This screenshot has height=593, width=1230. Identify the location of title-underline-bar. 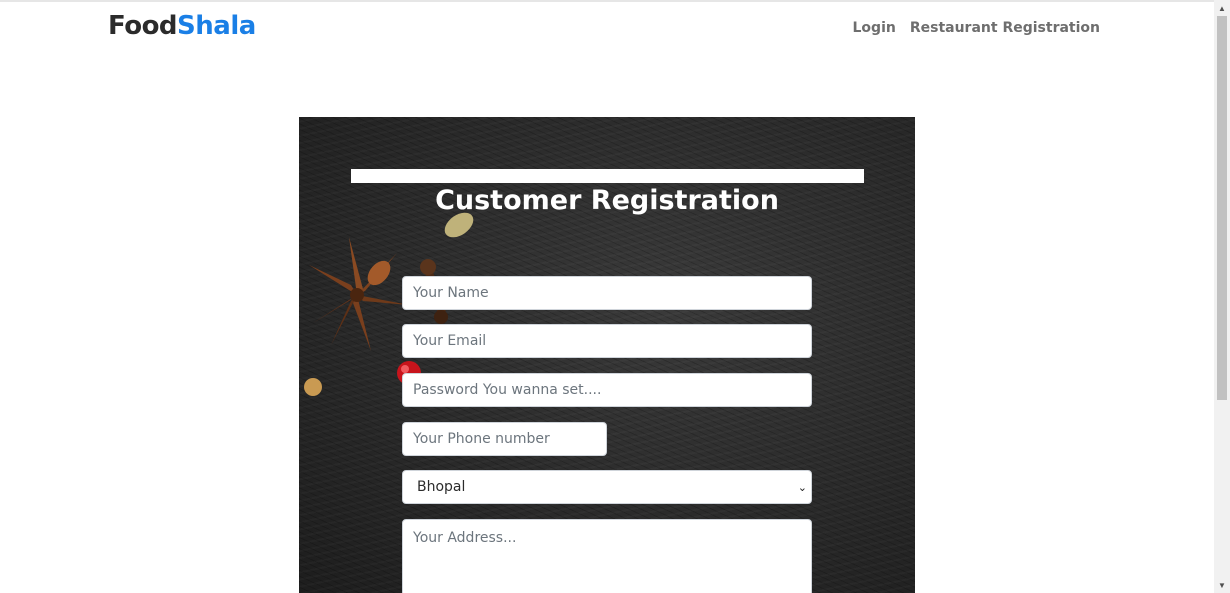
(607, 176).